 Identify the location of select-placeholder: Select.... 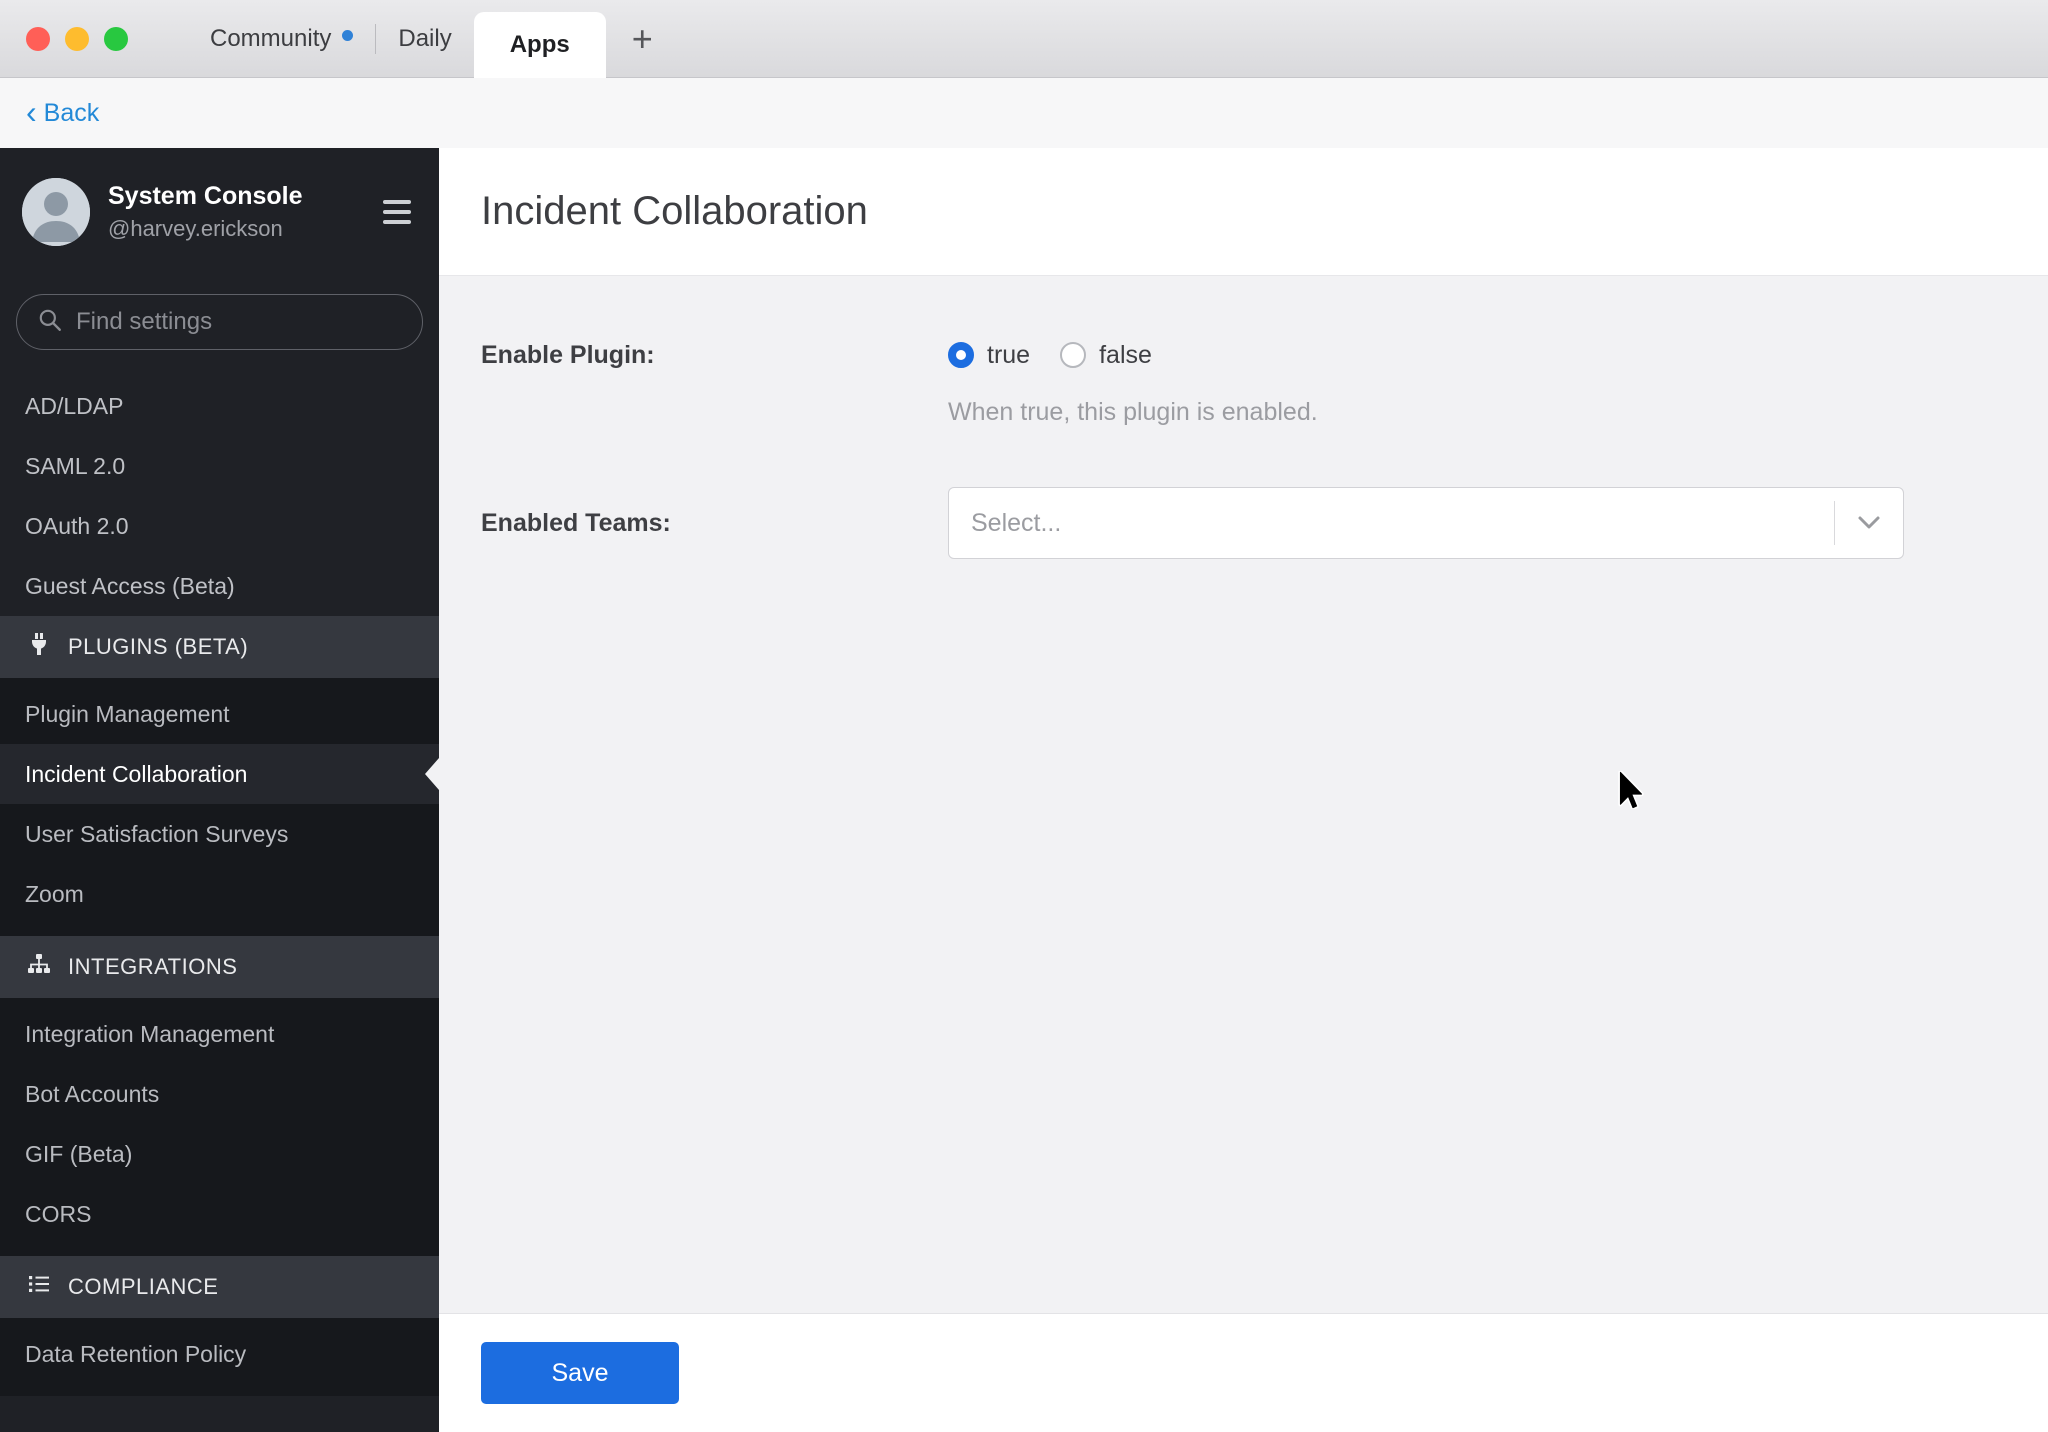
(1016, 522).